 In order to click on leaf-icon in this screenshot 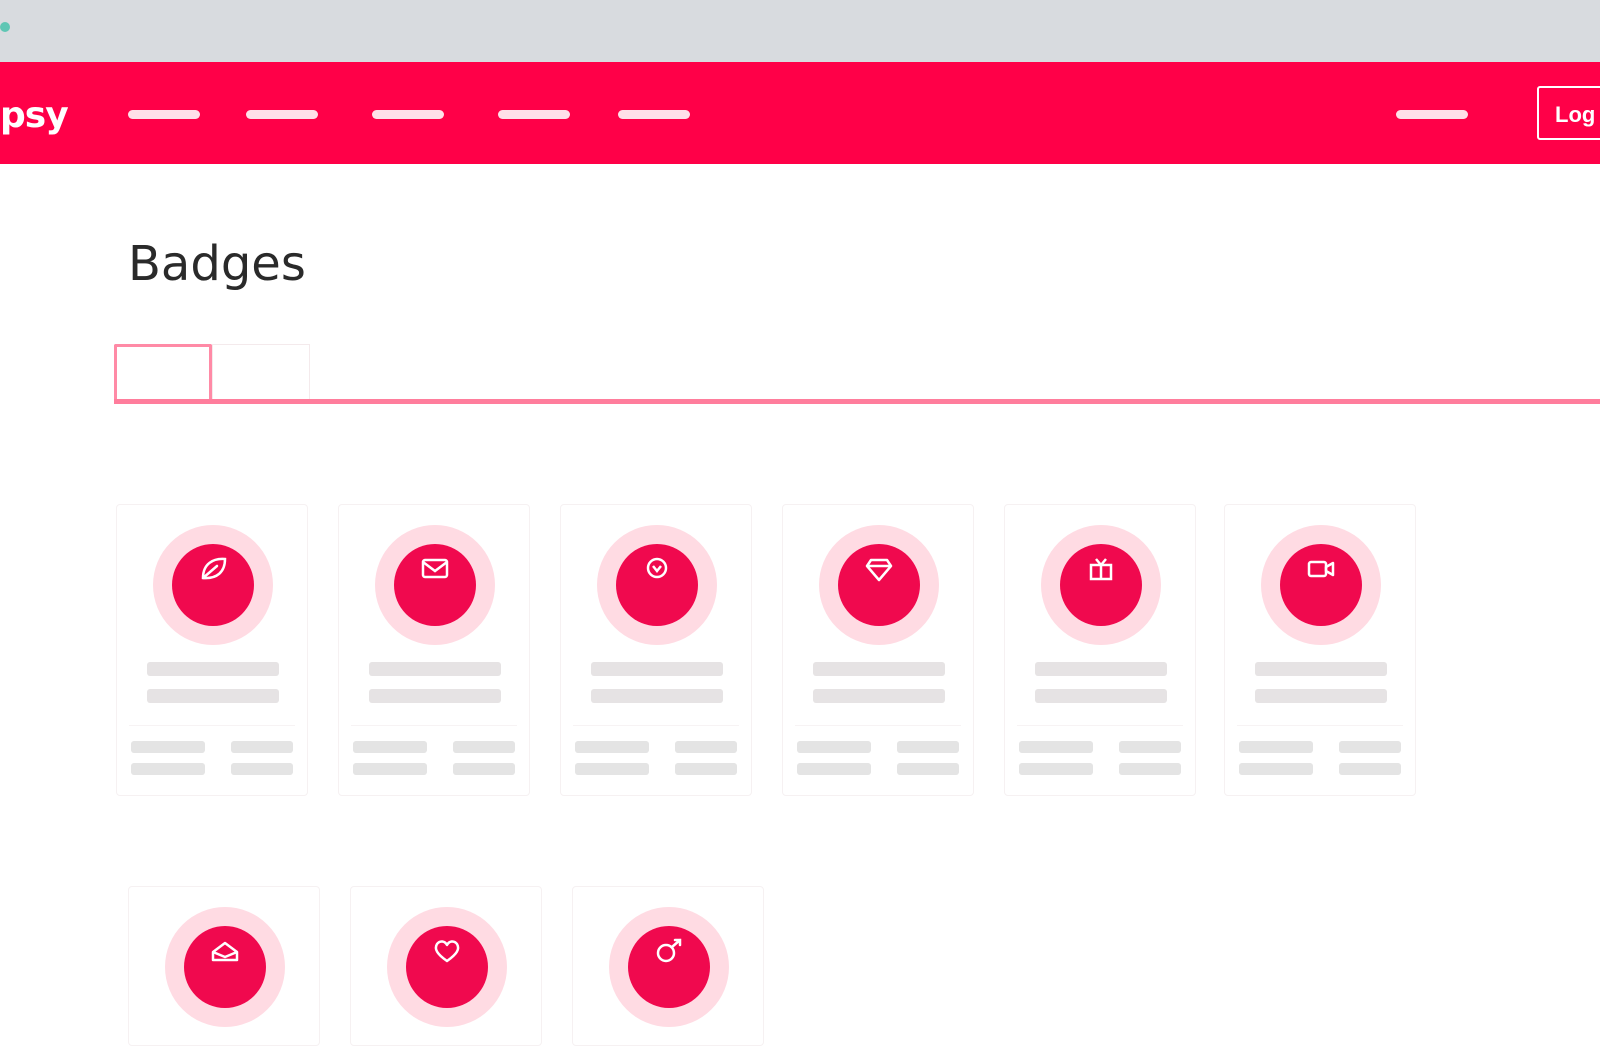, I will do `click(213, 569)`.